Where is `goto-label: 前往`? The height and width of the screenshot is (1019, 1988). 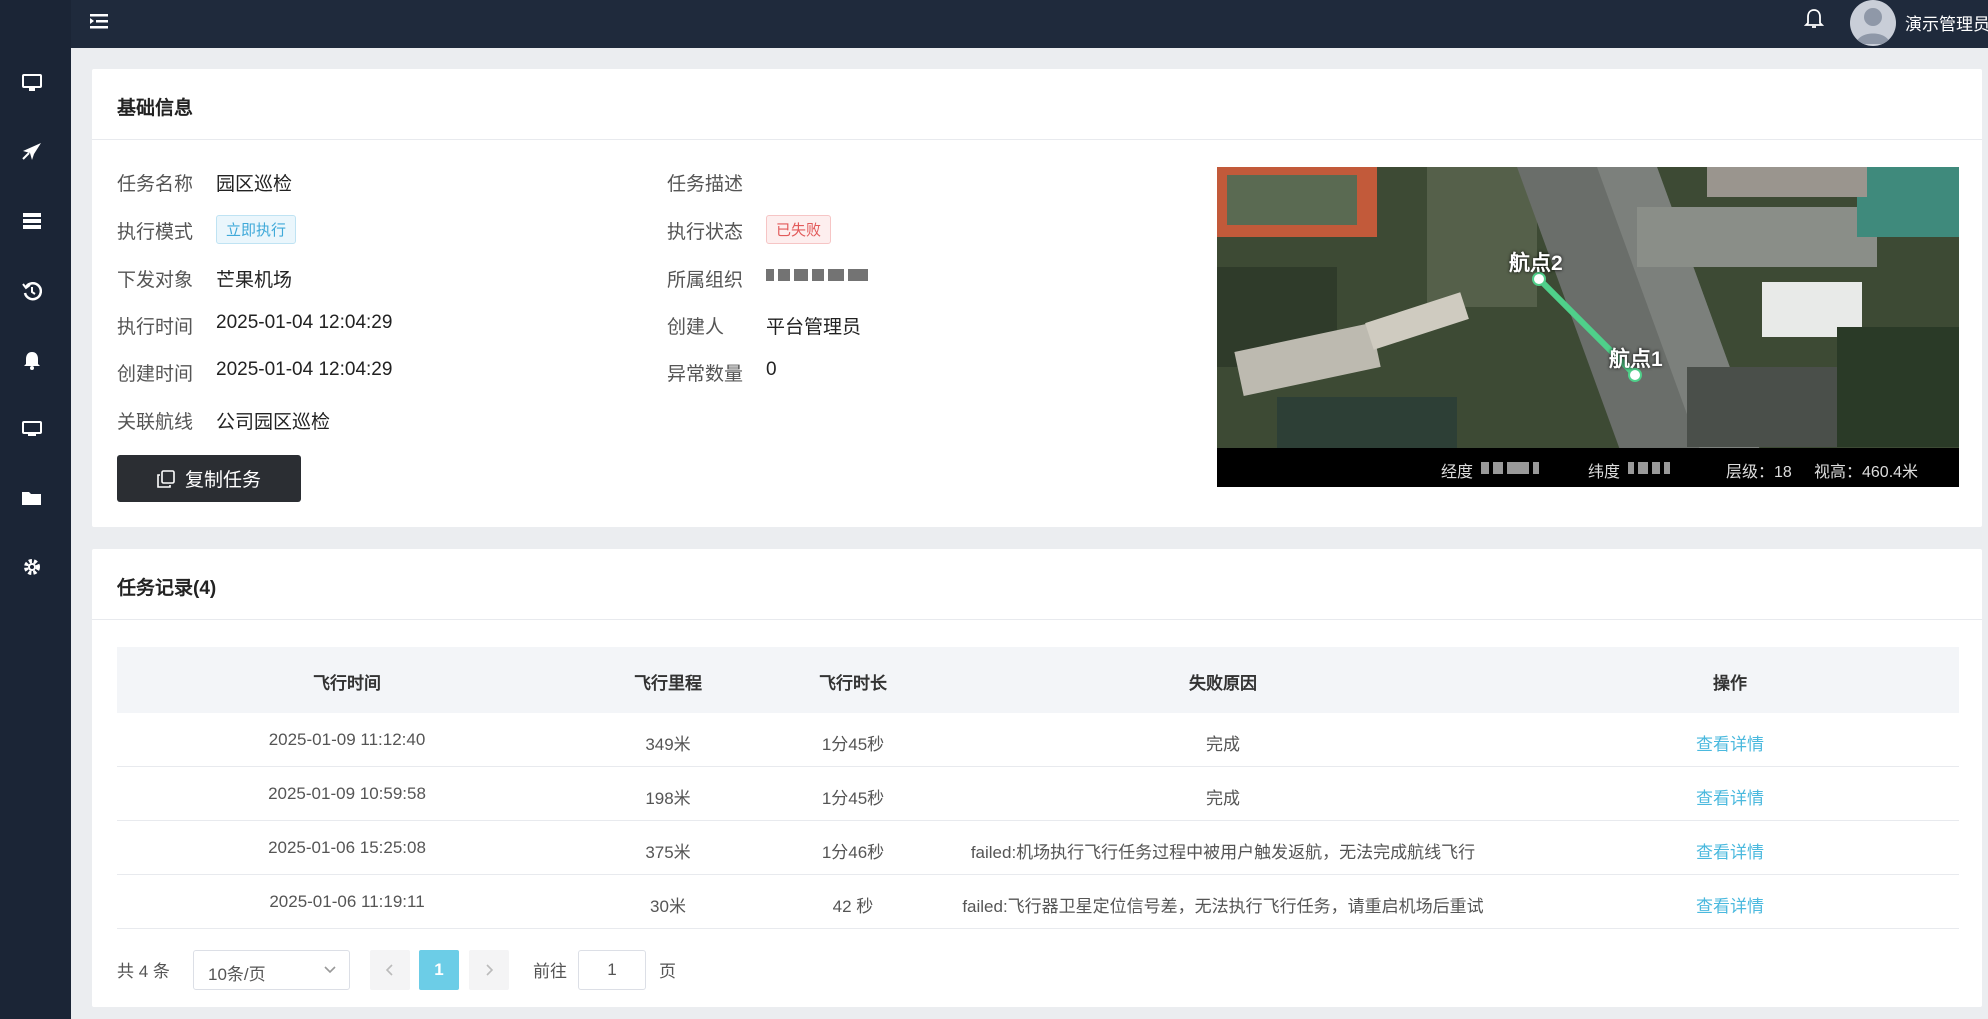
goto-label: 前往 is located at coordinates (550, 971).